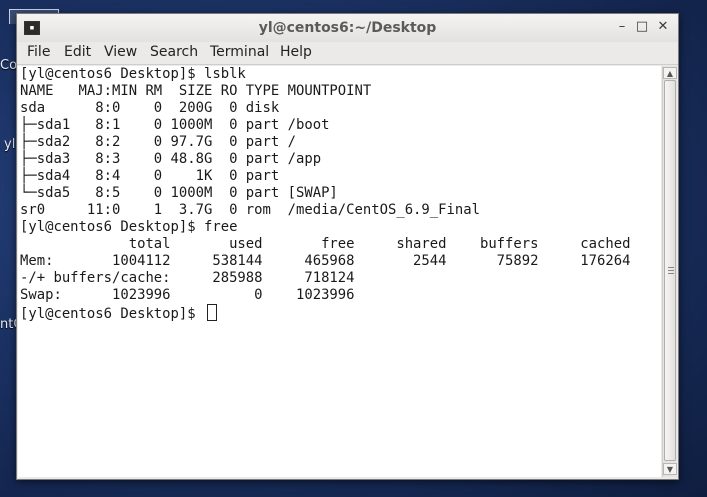  What do you see at coordinates (347, 53) in the screenshot?
I see `menu-bar: File Edit View Search Terminal Help` at bounding box center [347, 53].